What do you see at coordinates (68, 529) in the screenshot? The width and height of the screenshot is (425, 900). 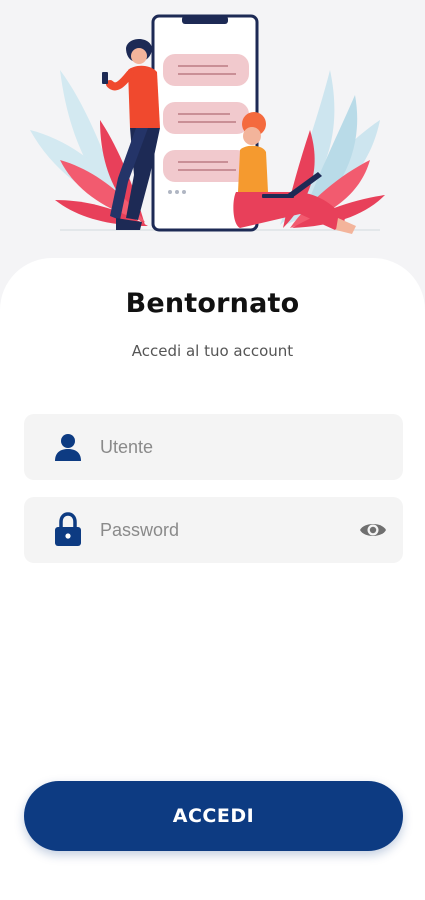 I see `lock-icon` at bounding box center [68, 529].